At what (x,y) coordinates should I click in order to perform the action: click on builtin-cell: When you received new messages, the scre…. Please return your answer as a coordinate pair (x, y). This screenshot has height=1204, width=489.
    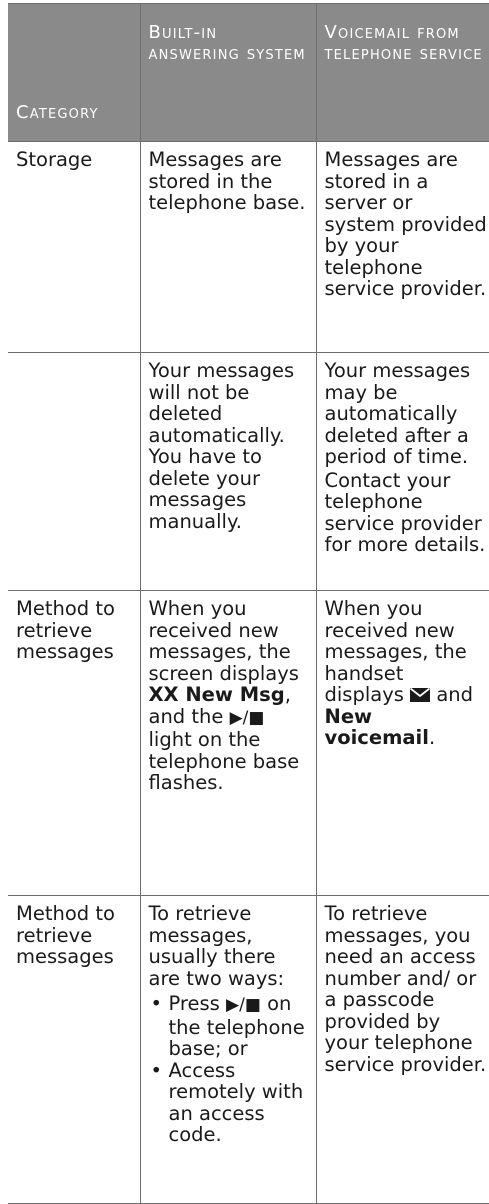
    Looking at the image, I should click on (228, 743).